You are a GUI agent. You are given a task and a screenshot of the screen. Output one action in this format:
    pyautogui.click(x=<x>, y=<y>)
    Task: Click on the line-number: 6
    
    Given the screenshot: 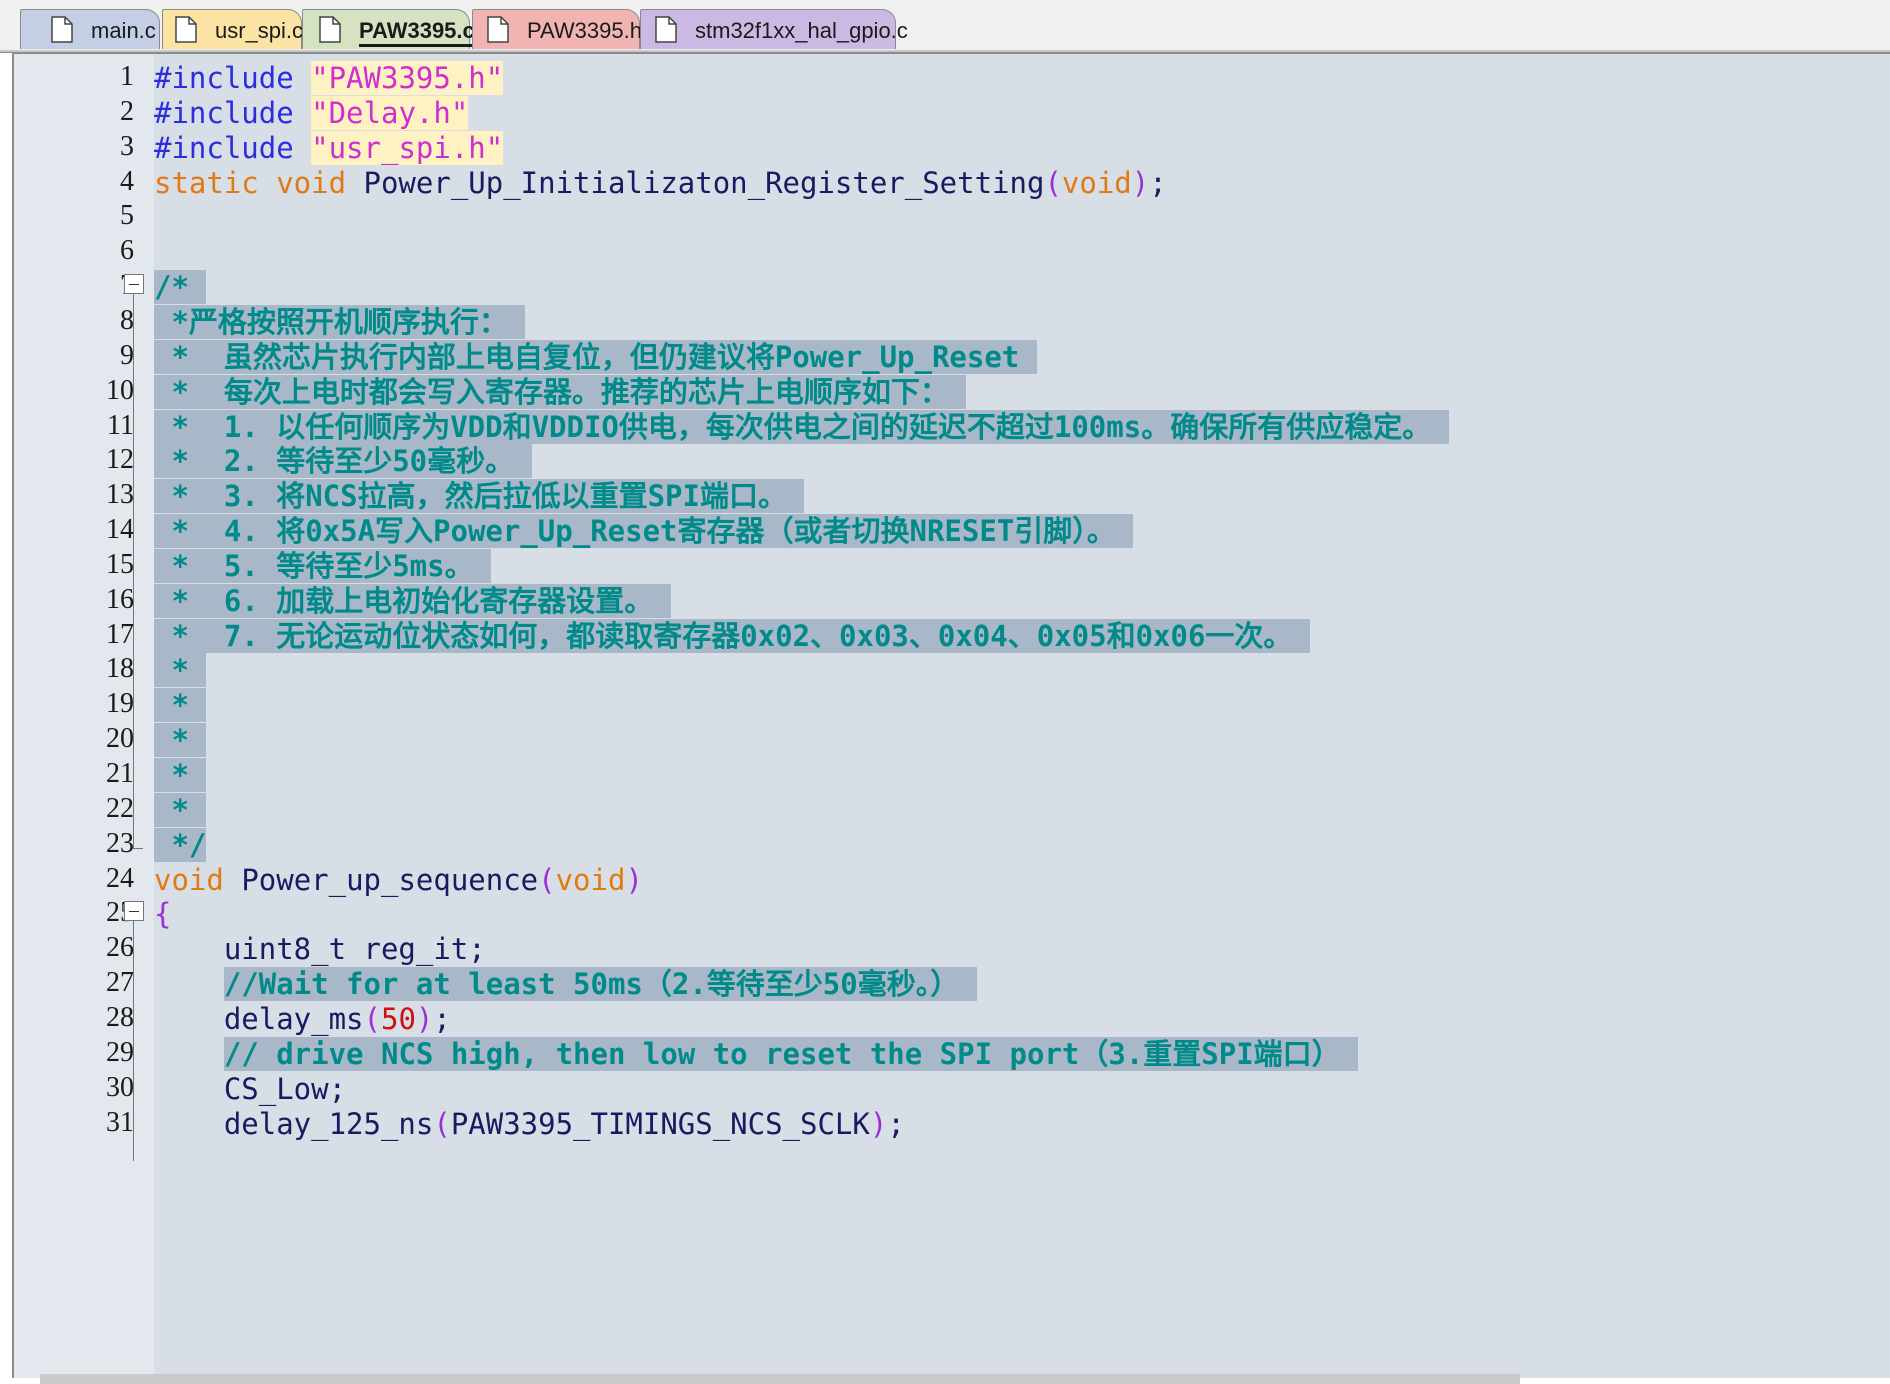 What is the action you would take?
    pyautogui.click(x=127, y=251)
    